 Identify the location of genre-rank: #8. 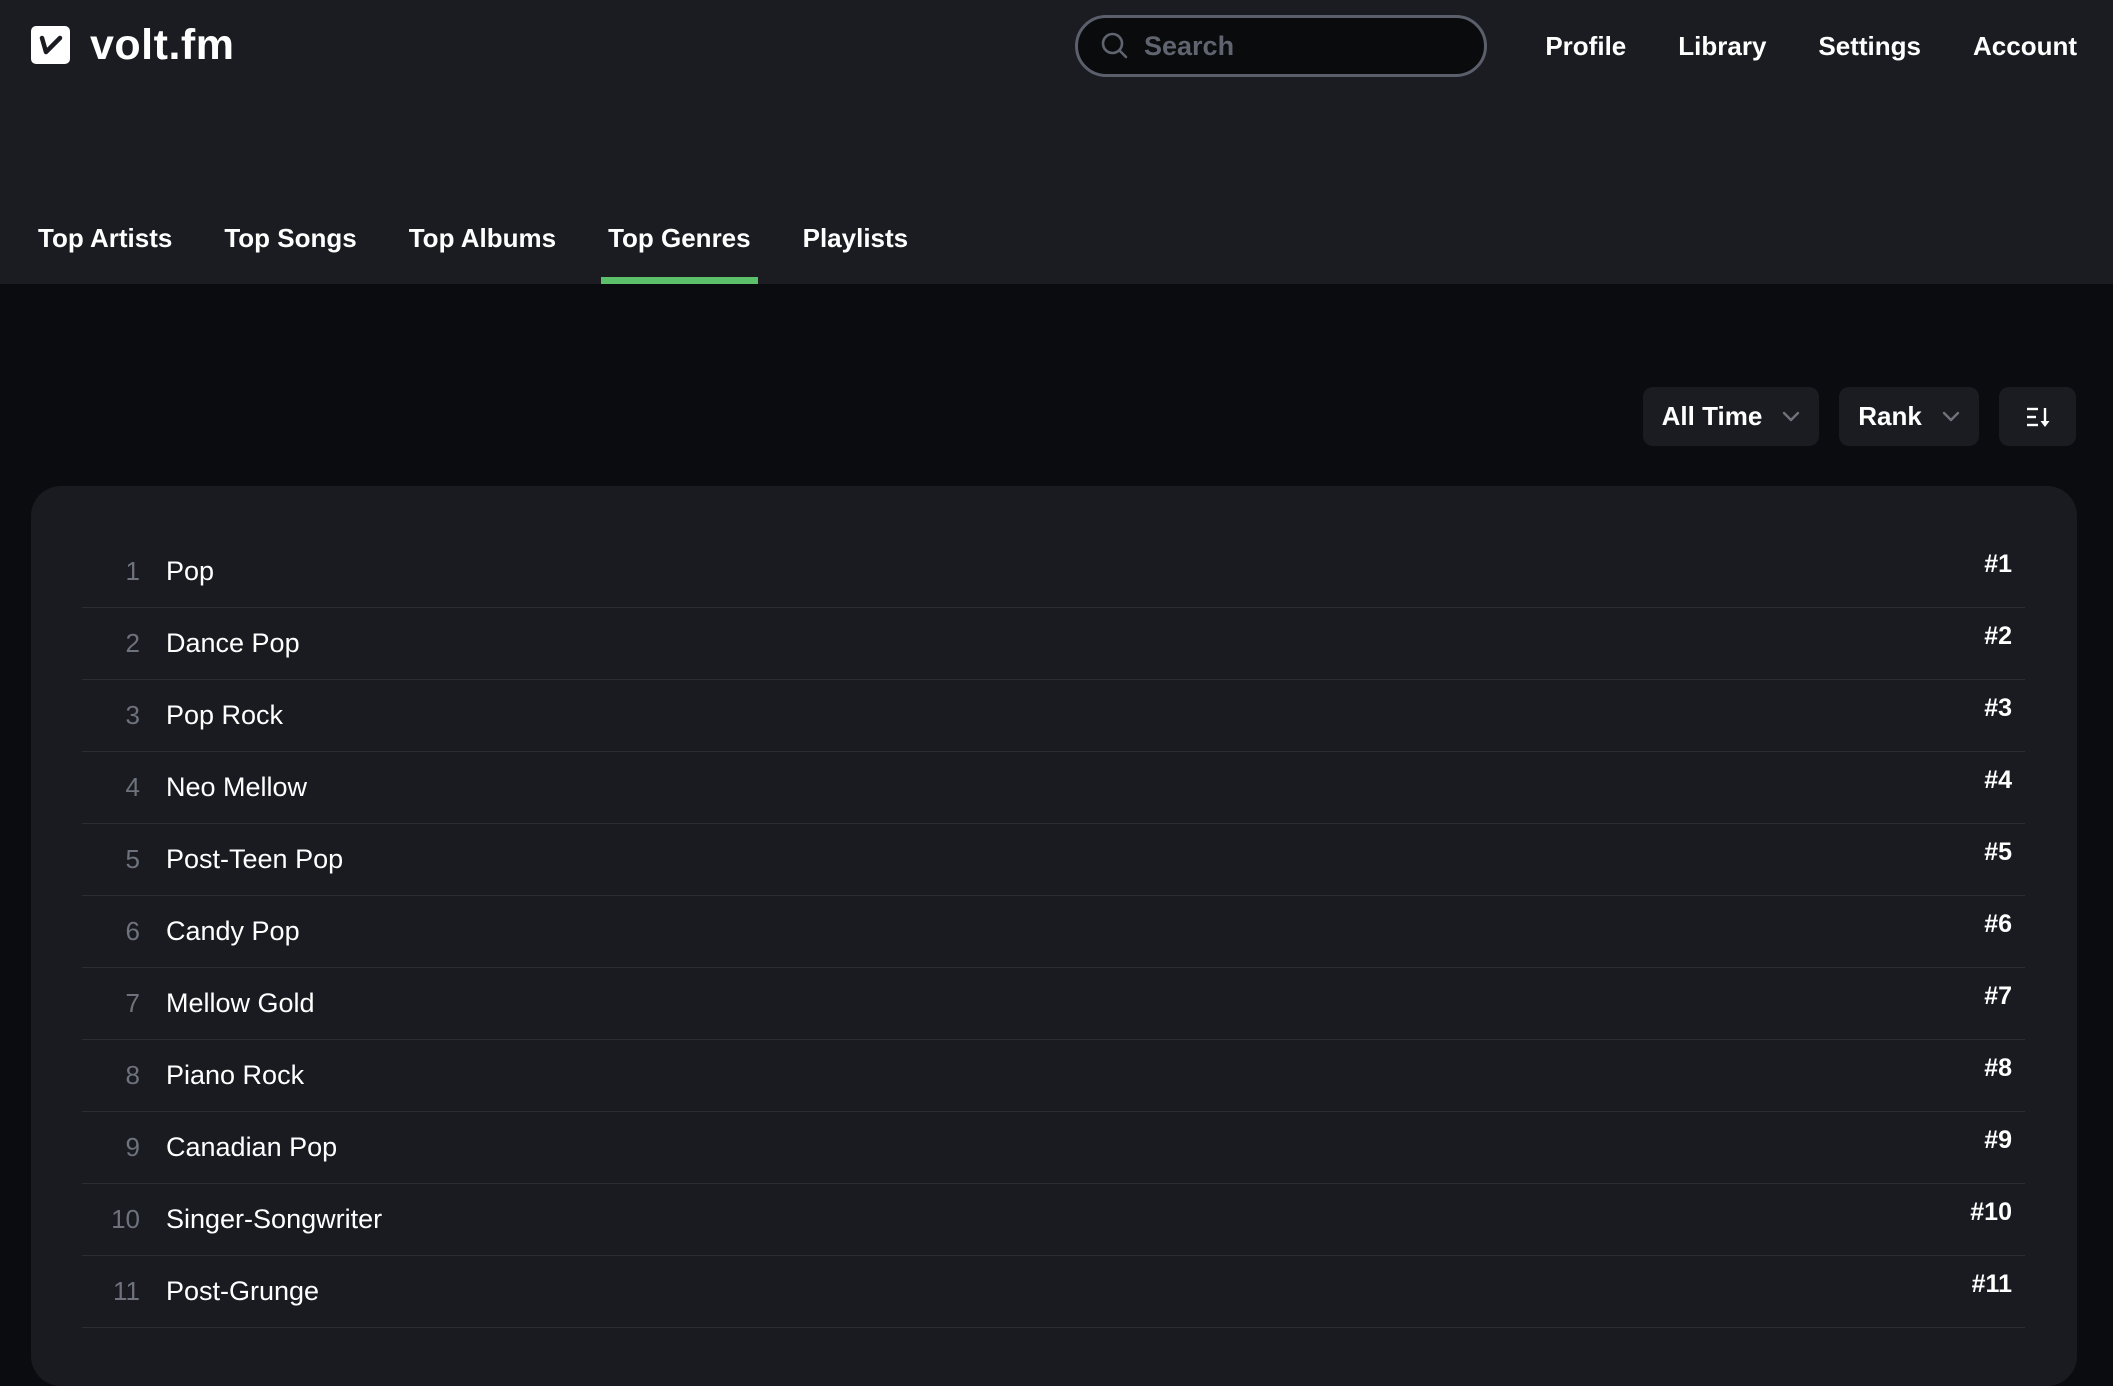
(1998, 1068).